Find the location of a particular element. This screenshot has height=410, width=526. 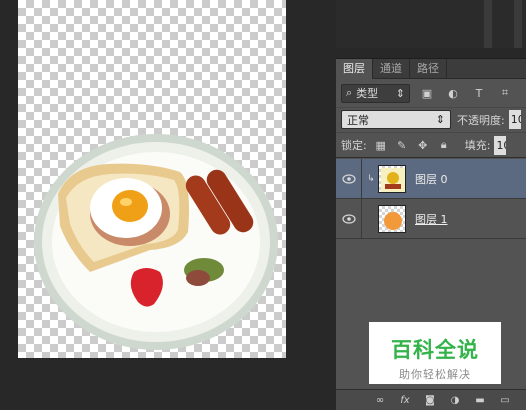

blend-row: 正常 ⇕ 不透明度: 100% is located at coordinates (431, 119).